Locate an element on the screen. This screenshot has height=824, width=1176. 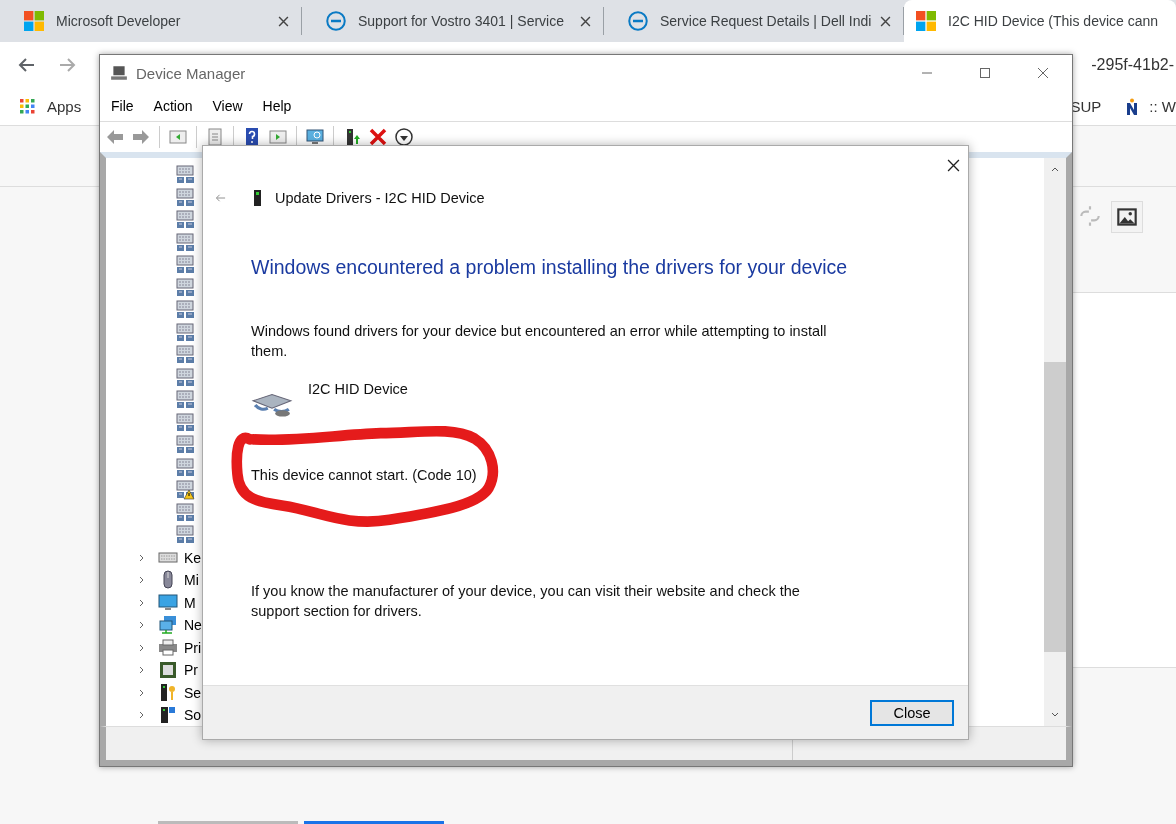
device-name: I2C HID Device is located at coordinates (358, 389).